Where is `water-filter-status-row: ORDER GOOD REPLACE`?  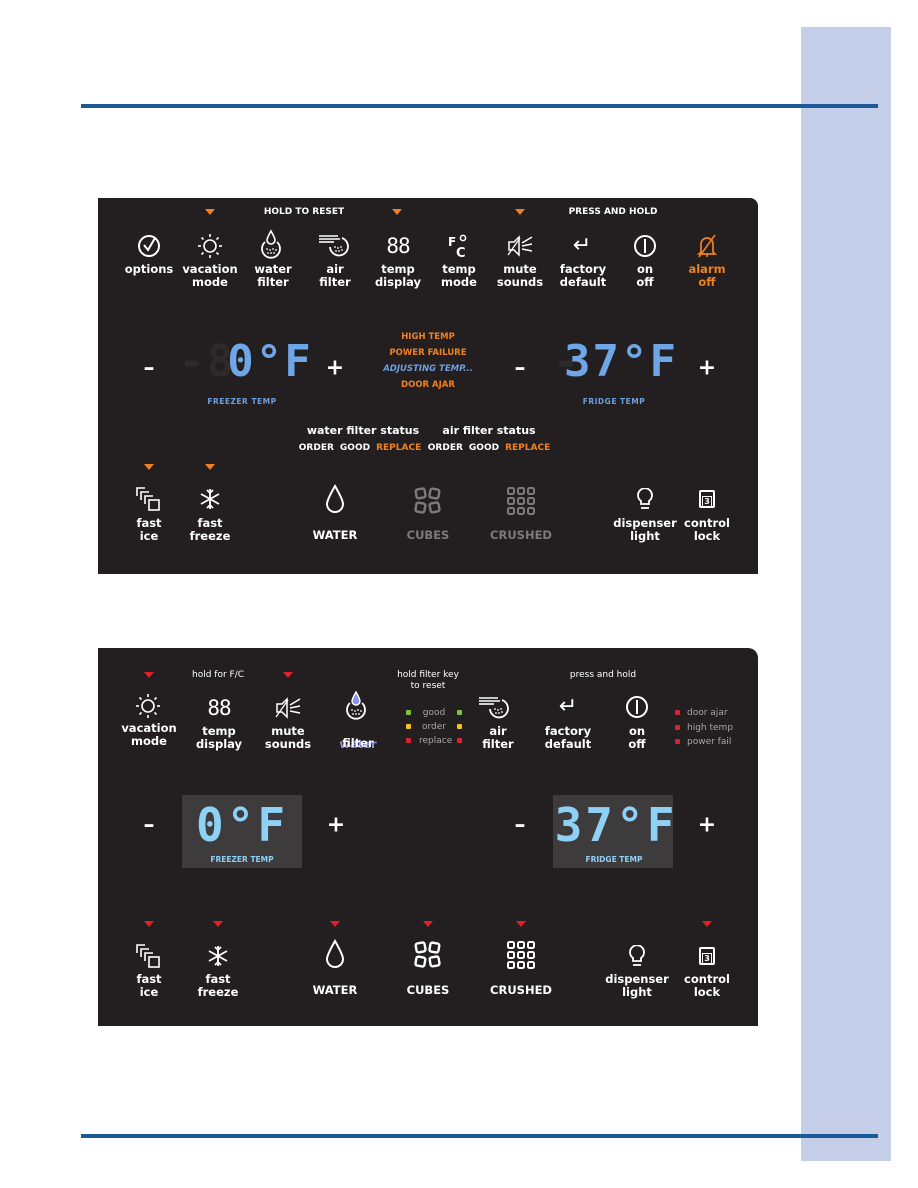
water-filter-status-row: ORDER GOOD REPLACE is located at coordinates (363, 448).